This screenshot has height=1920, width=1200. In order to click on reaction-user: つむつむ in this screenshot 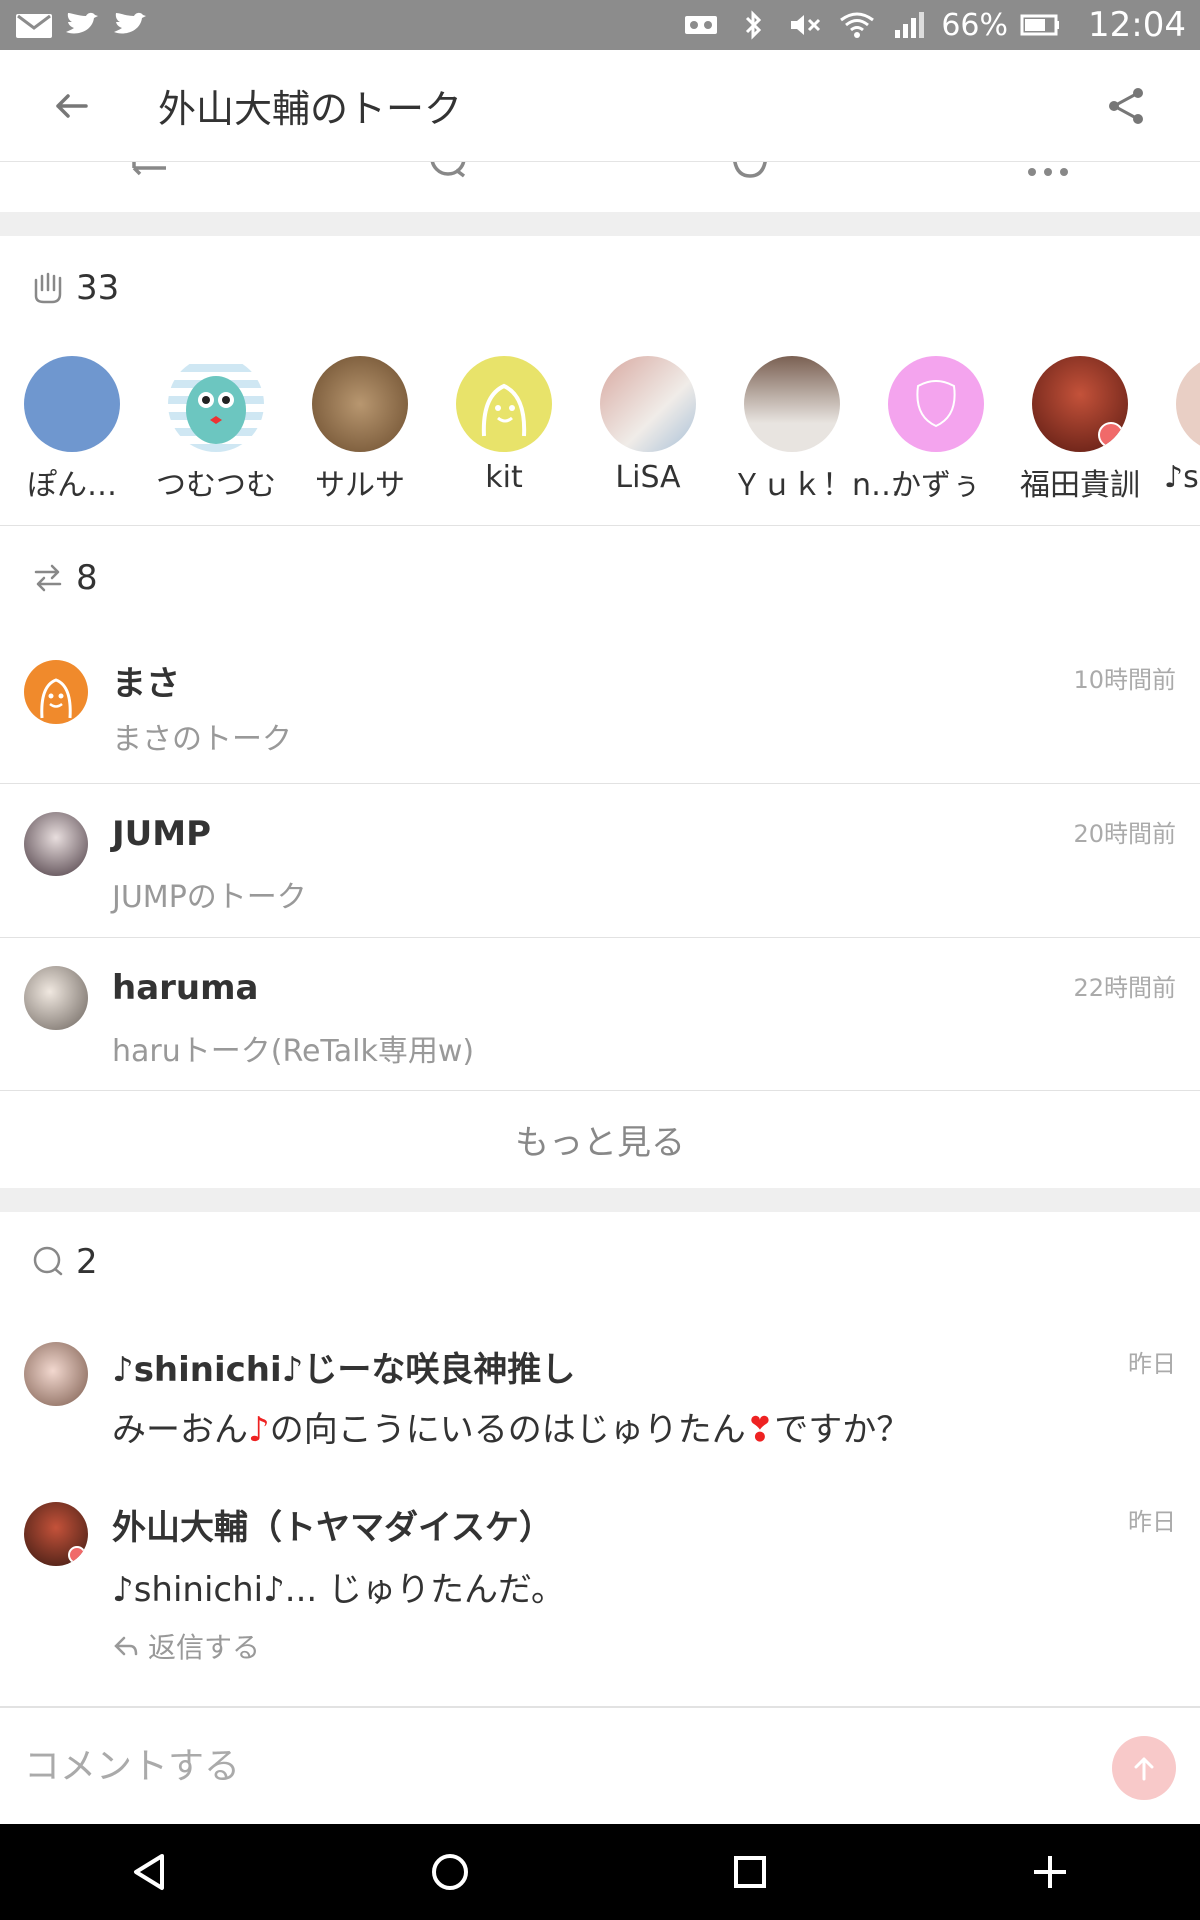, I will do `click(216, 430)`.